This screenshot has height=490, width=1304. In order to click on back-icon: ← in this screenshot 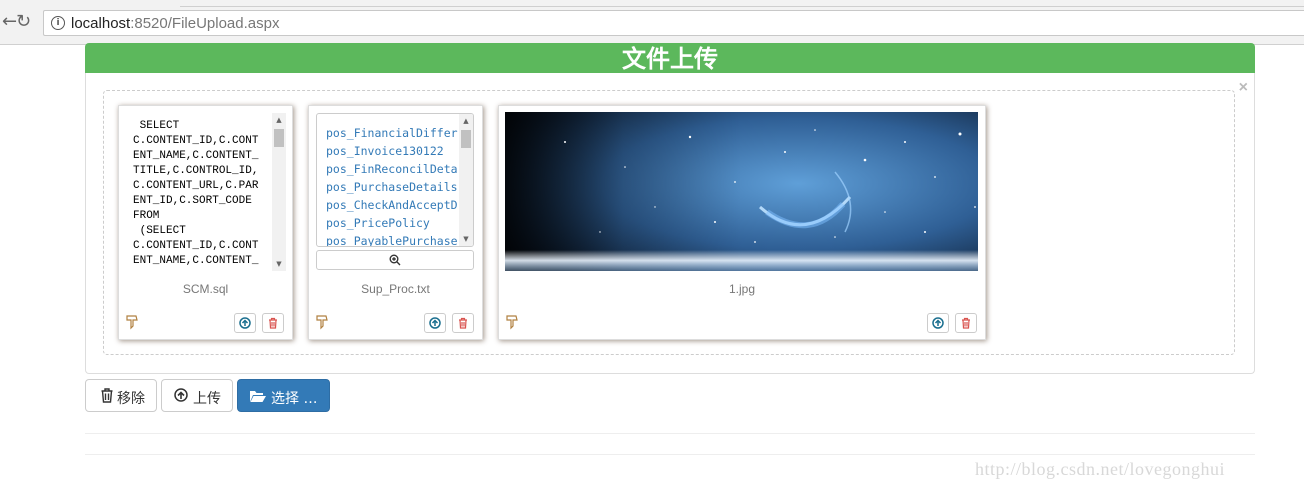, I will do `click(9, 22)`.